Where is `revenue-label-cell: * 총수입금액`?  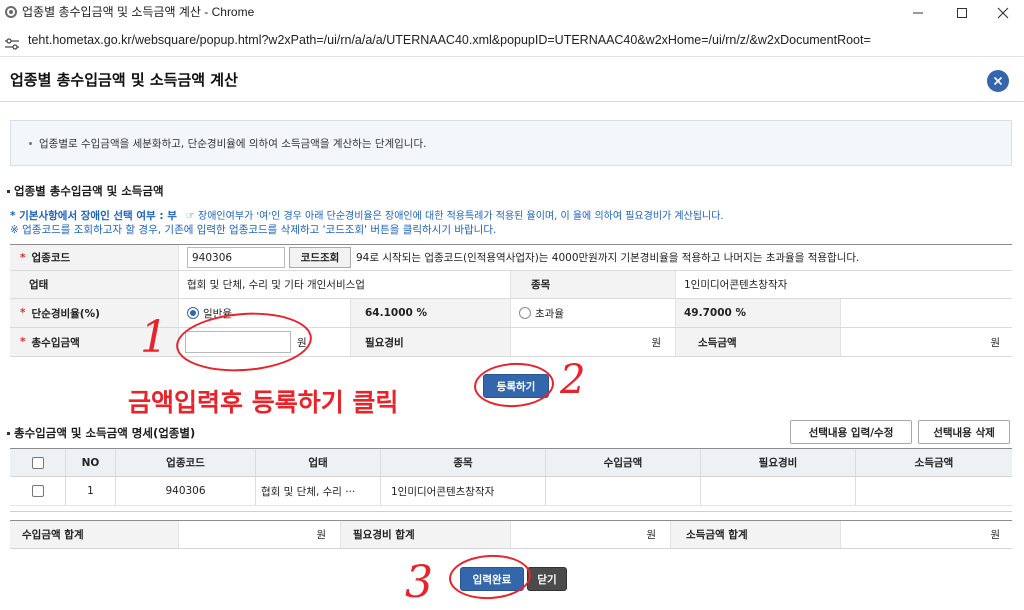 revenue-label-cell: * 총수입금액 is located at coordinates (94, 342).